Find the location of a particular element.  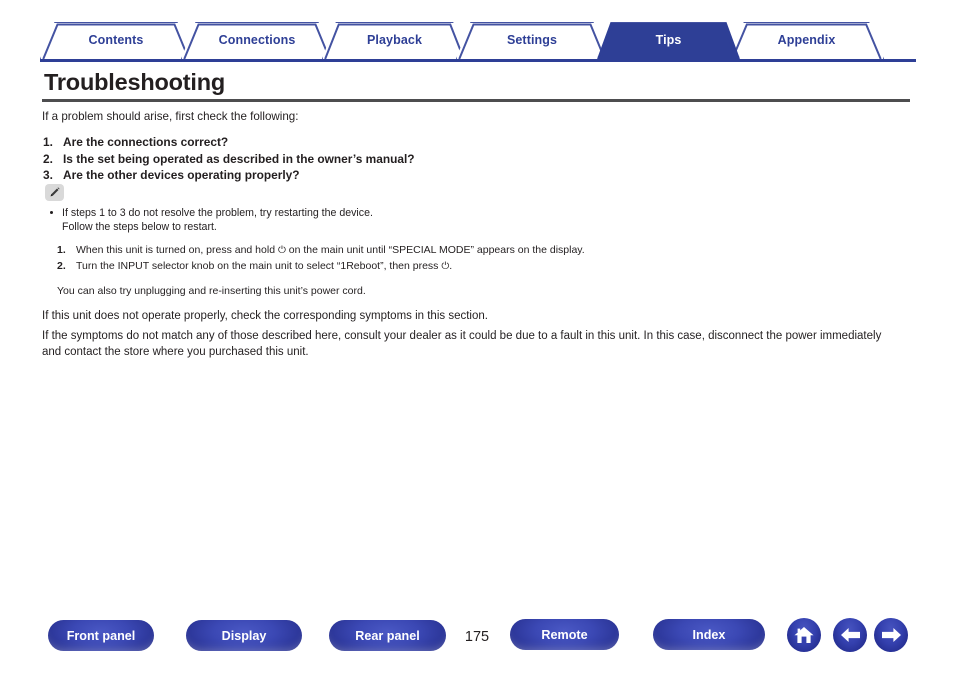

arrow-left-icon is located at coordinates (850, 635).